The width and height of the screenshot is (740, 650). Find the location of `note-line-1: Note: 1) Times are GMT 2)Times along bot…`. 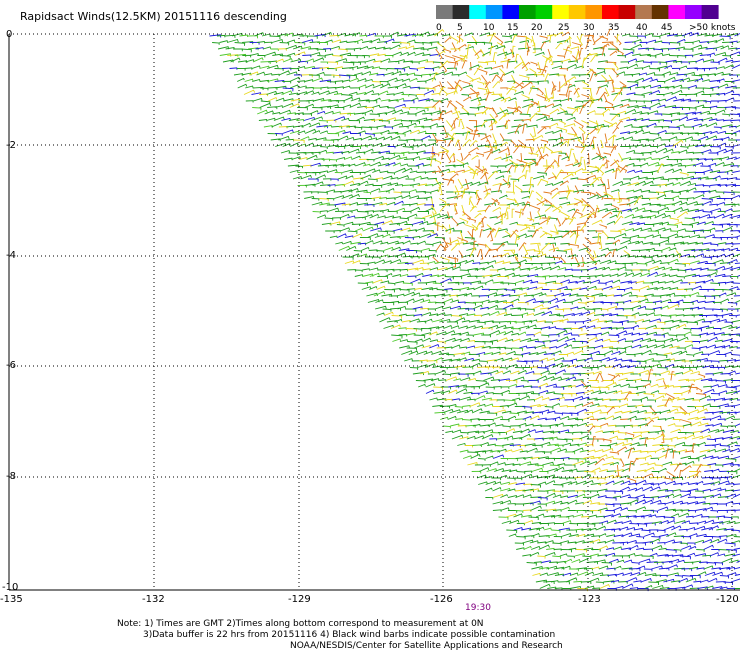

note-line-1: Note: 1) Times are GMT 2)Times along bot… is located at coordinates (300, 624).